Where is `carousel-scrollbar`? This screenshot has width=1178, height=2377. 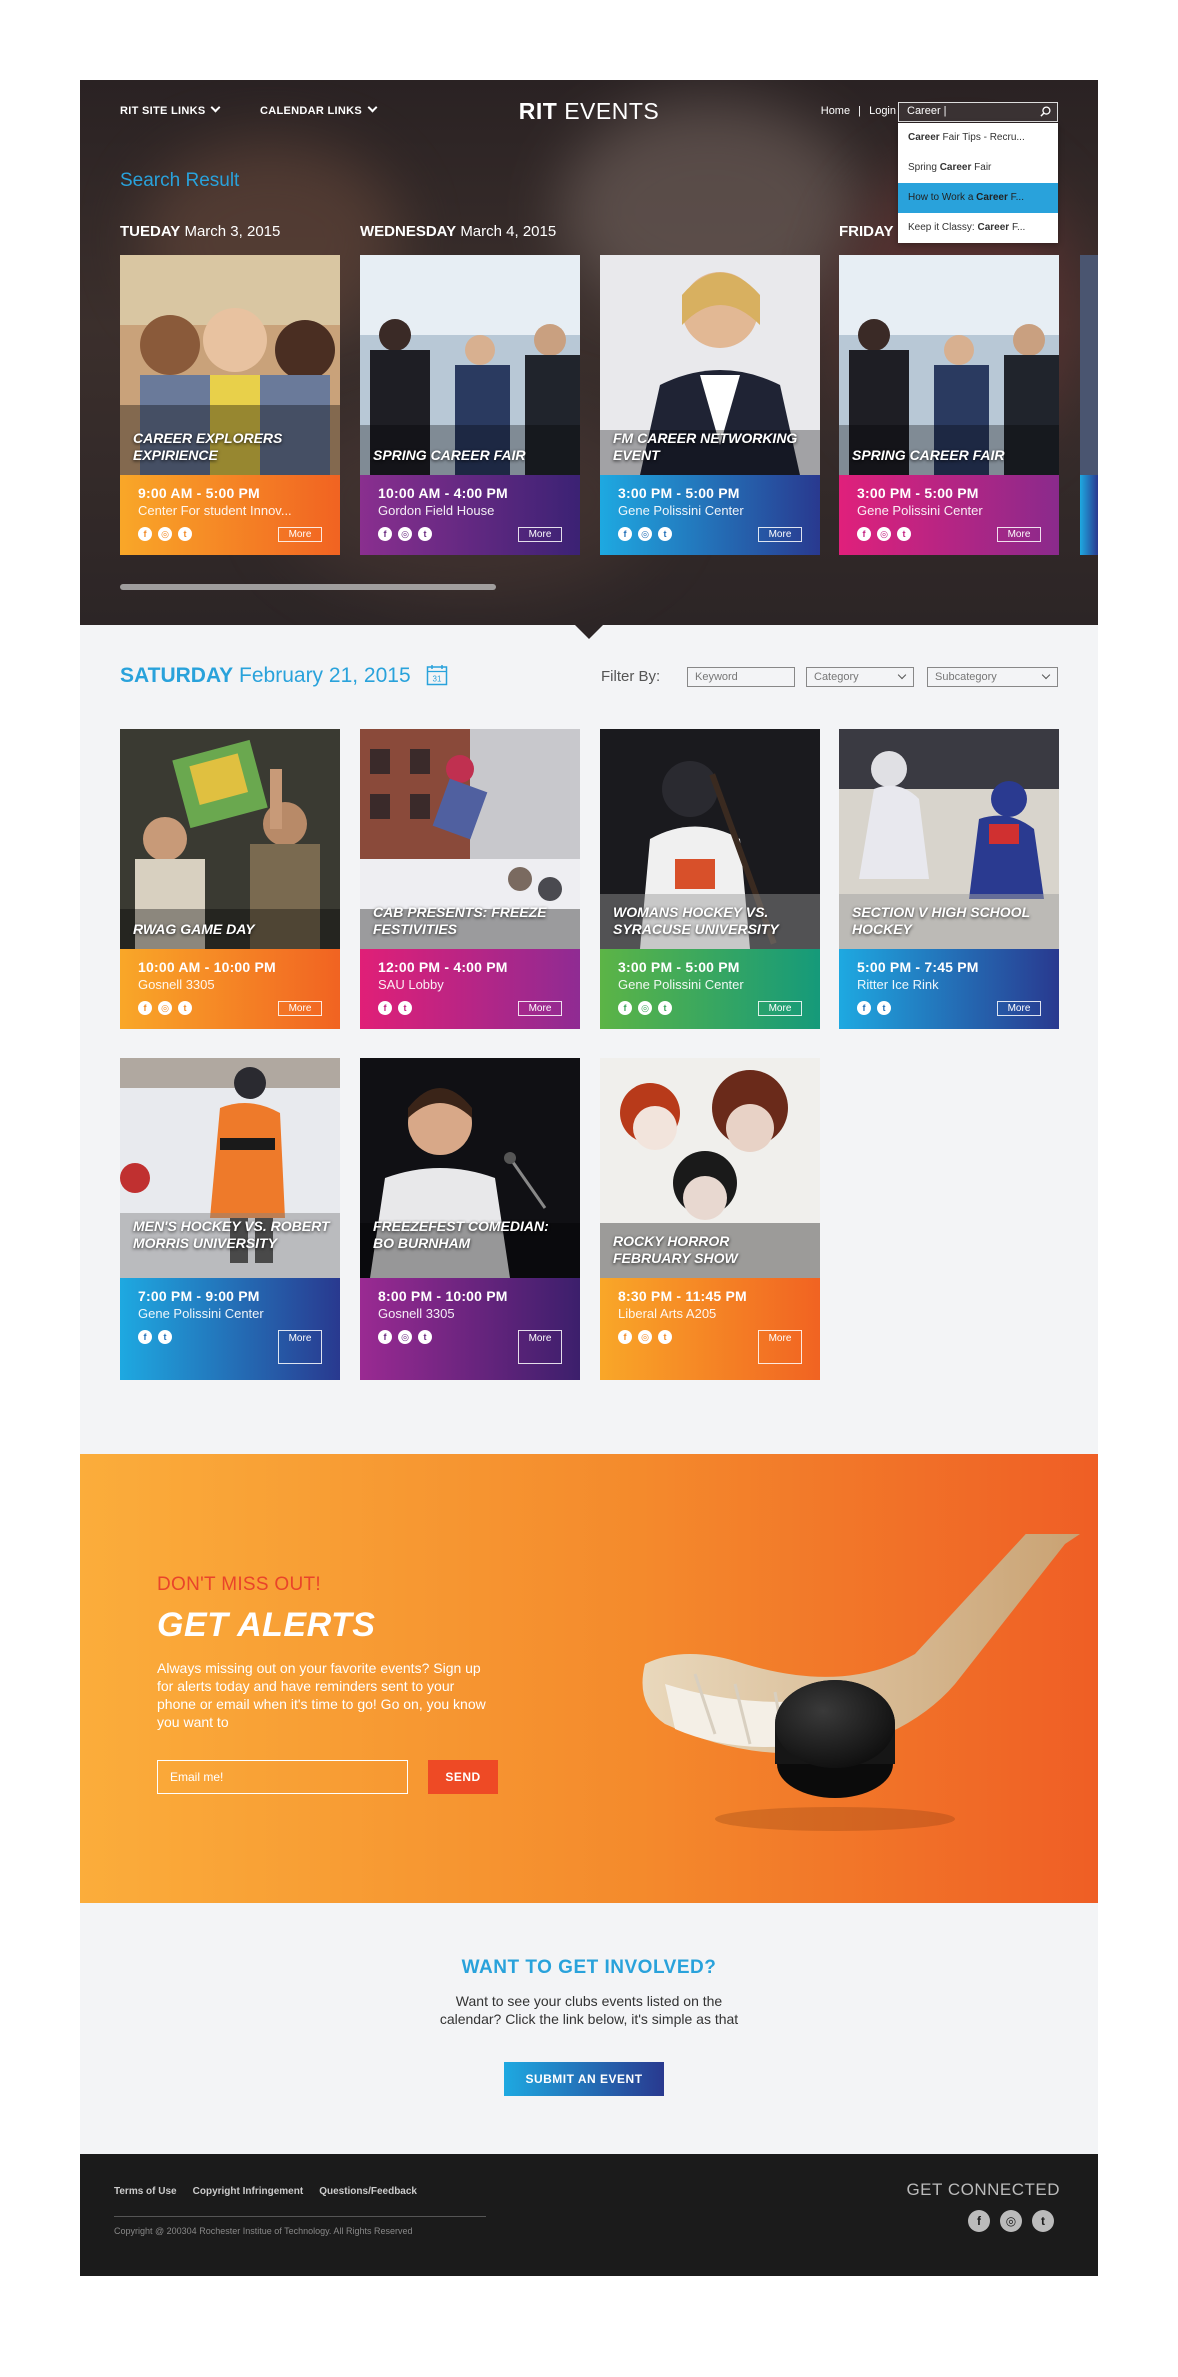 carousel-scrollbar is located at coordinates (308, 587).